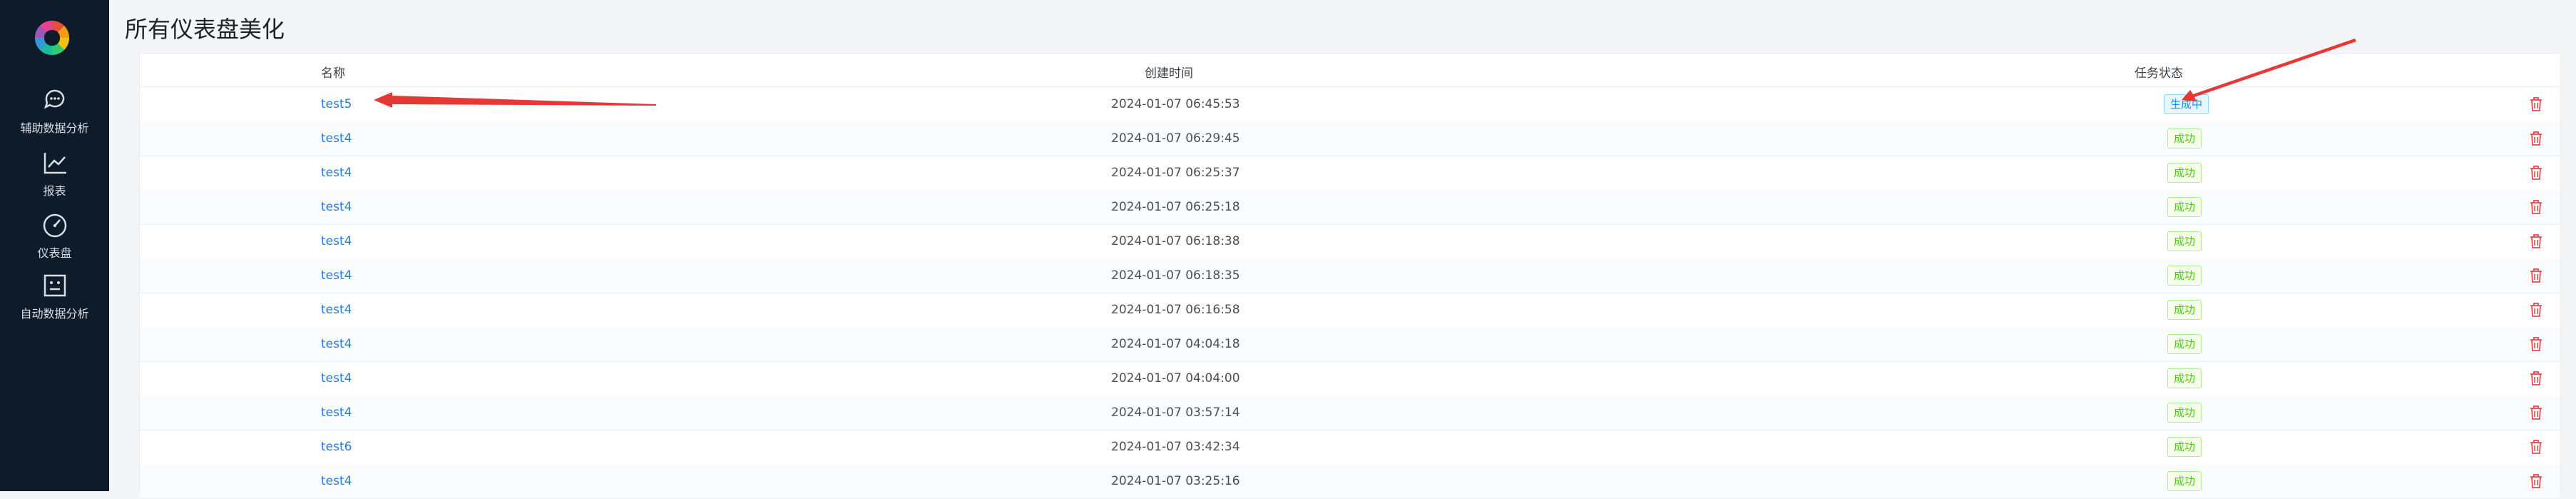  Describe the element at coordinates (1350, 344) in the screenshot. I see `table-row: test4 2024-01-07 04:04:18 成功` at that location.